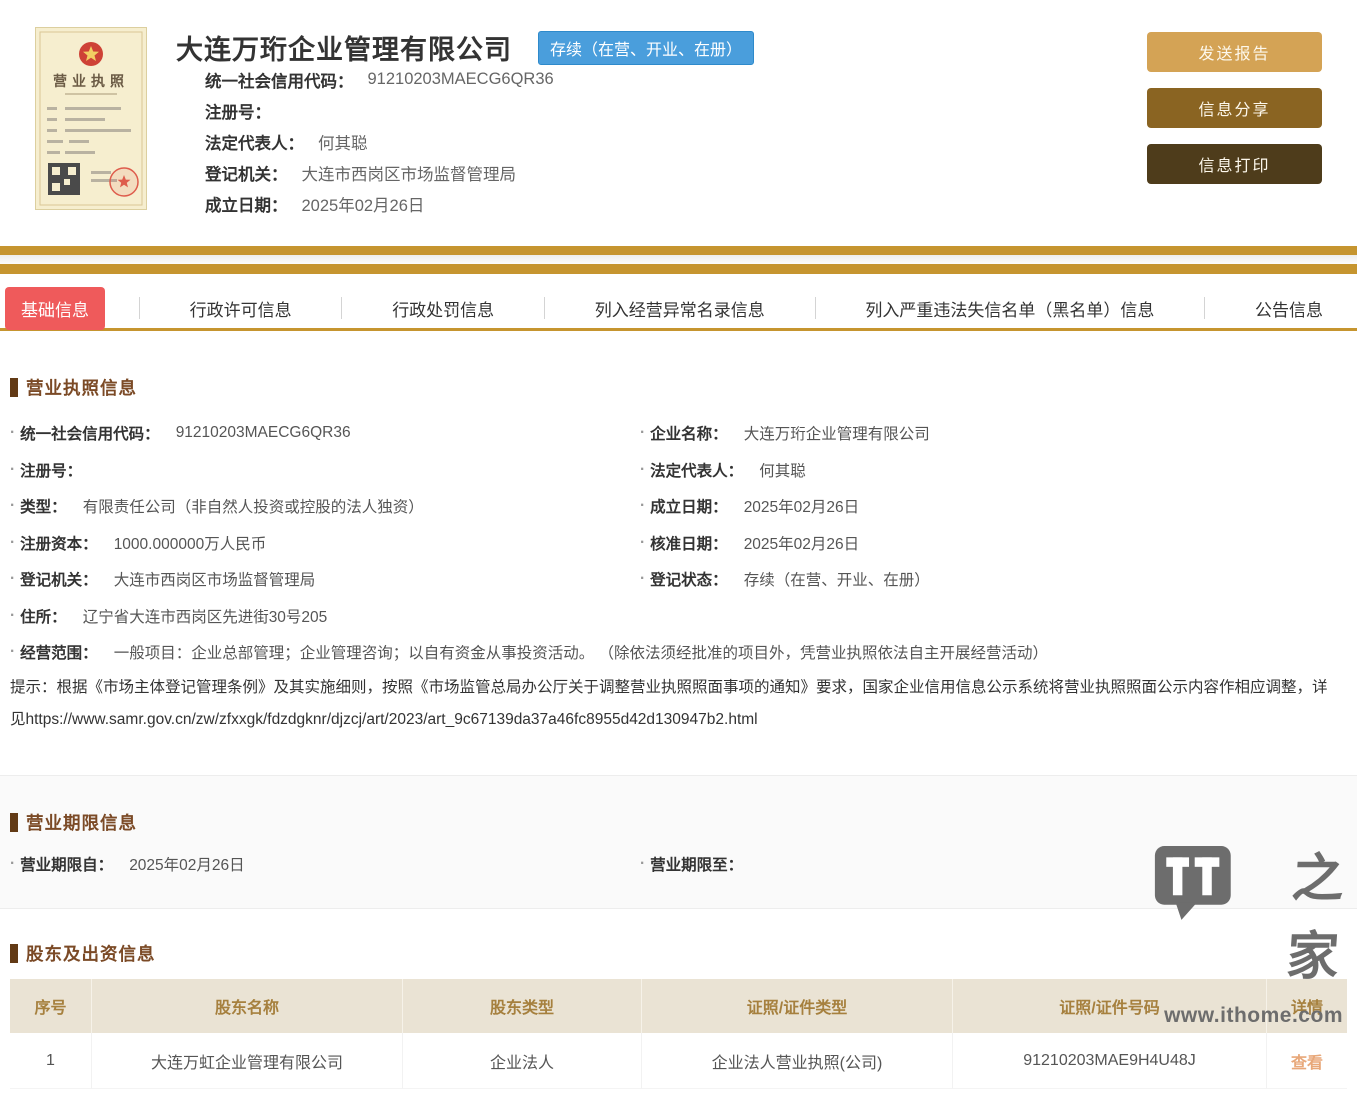  I want to click on svg-text: 营业执照, so click(91, 81).